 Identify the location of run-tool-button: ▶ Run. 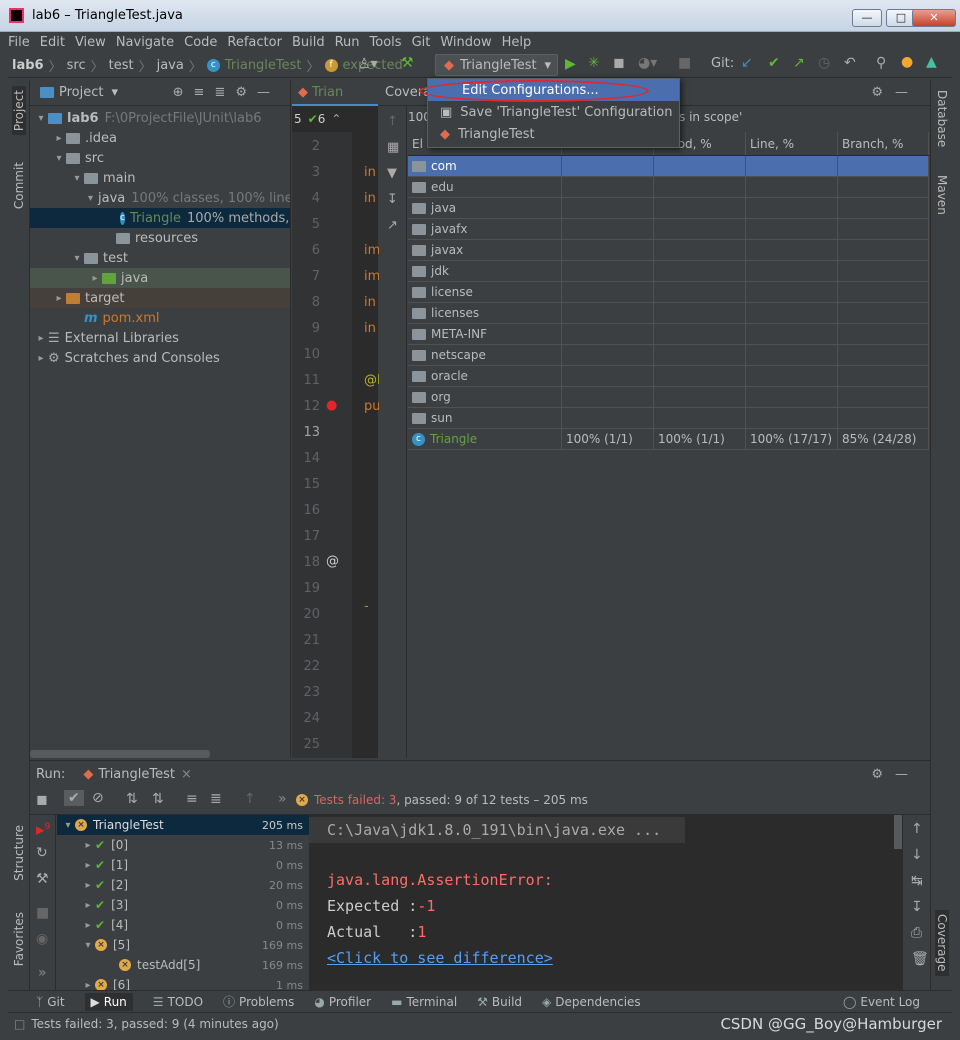
(108, 1001).